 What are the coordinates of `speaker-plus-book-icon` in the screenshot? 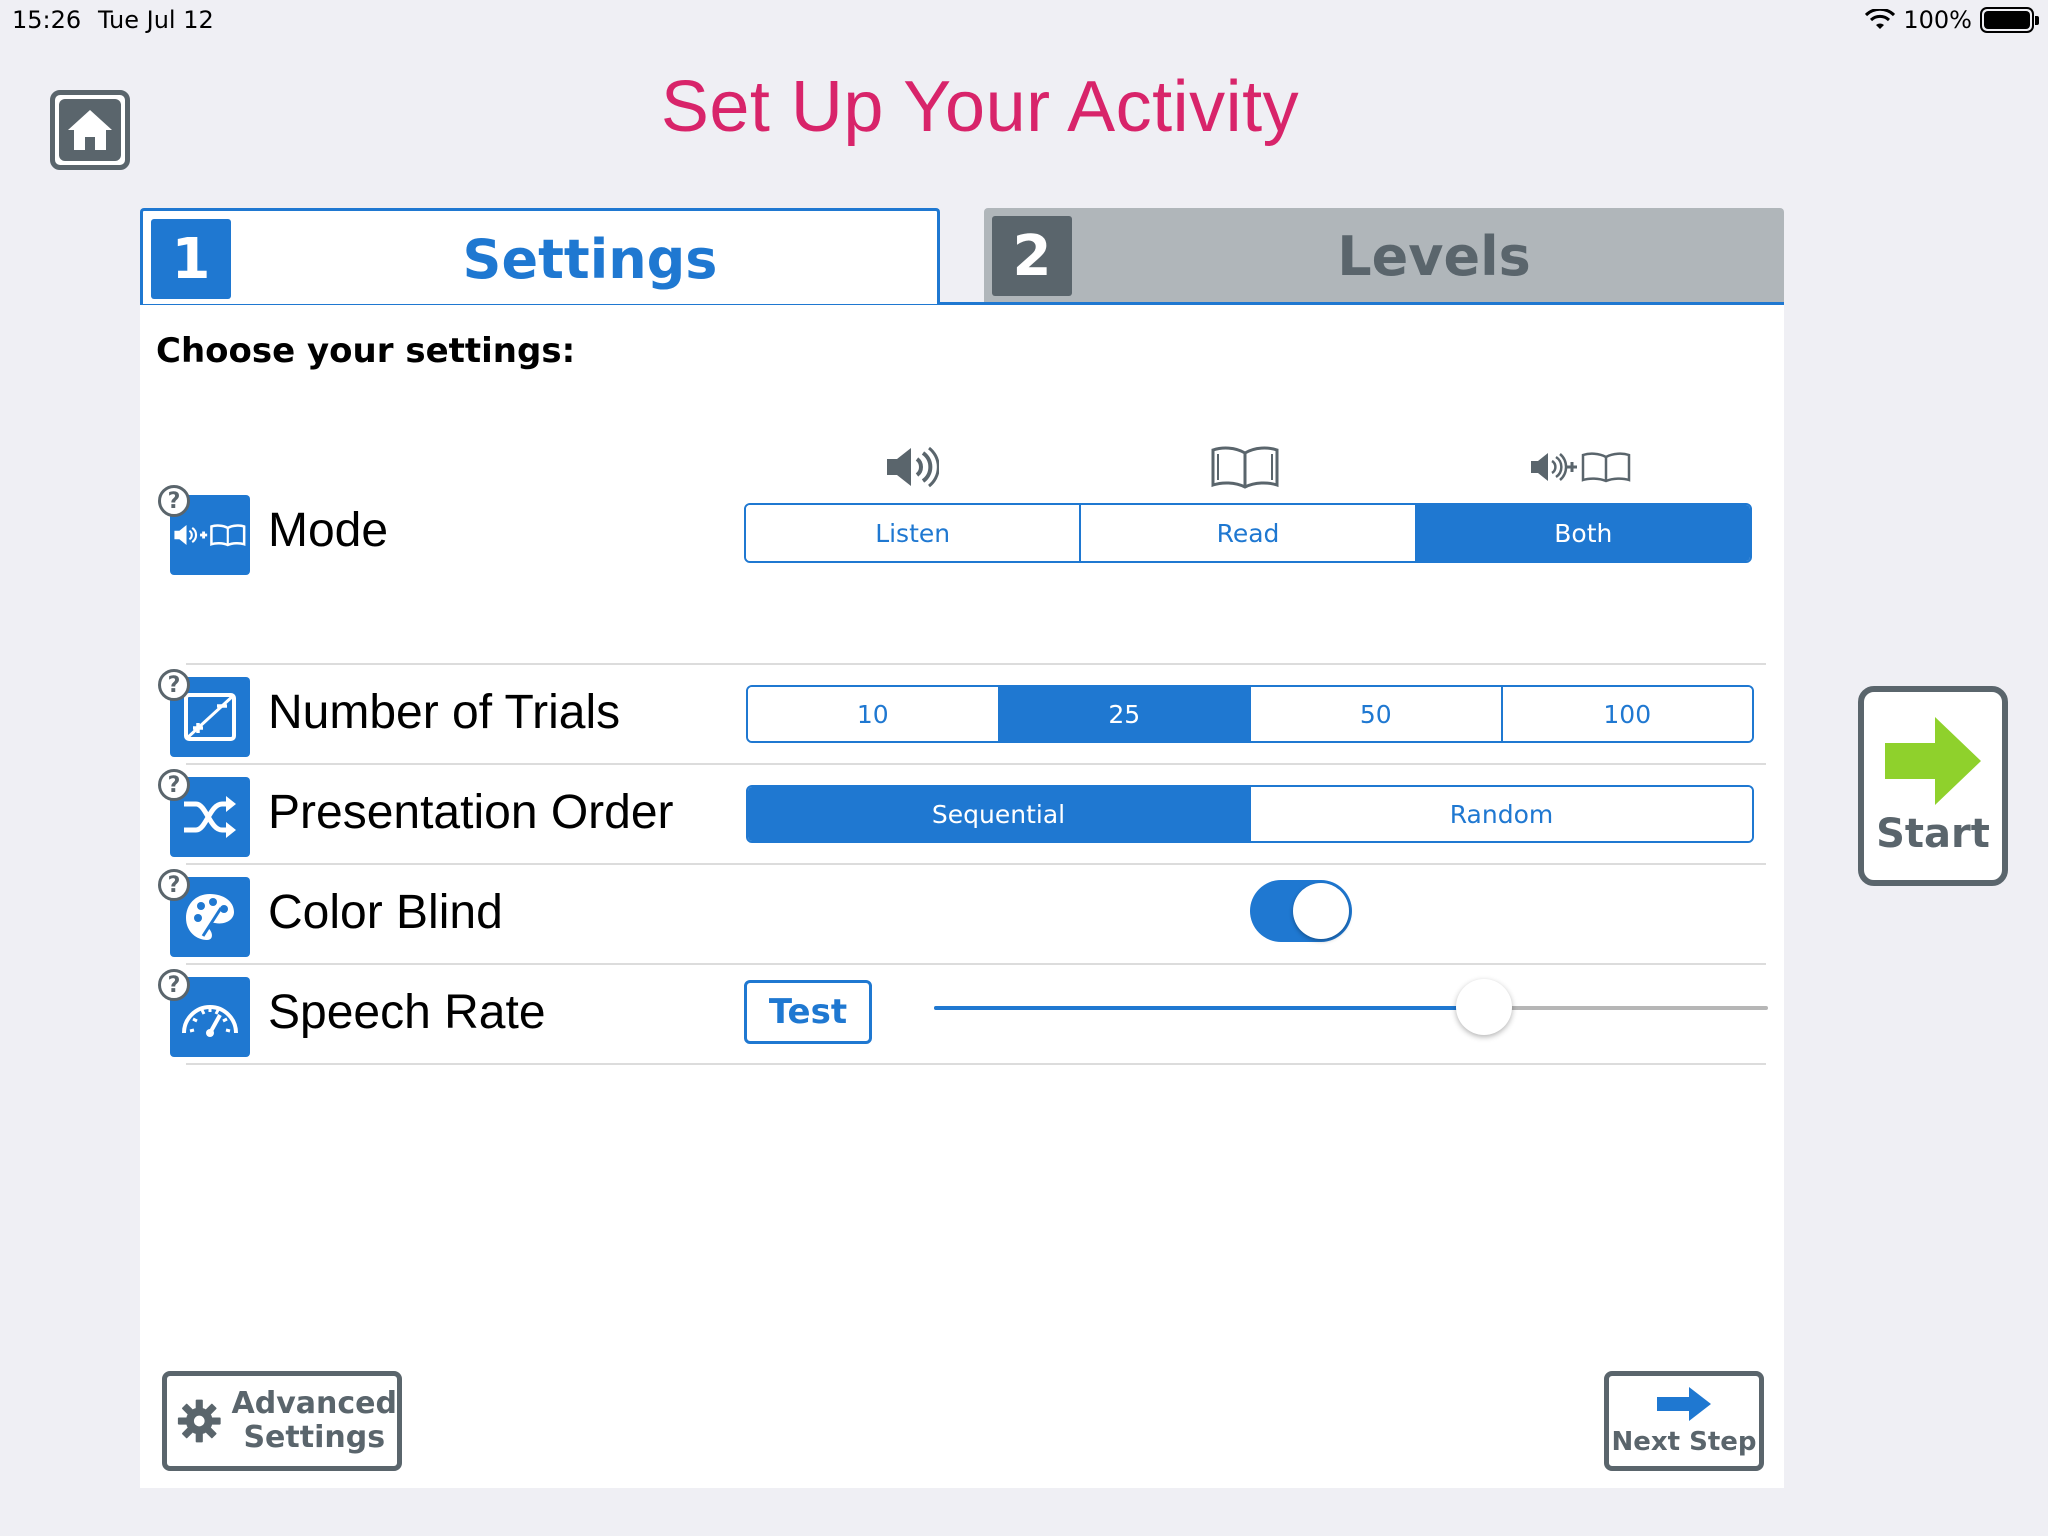 It's located at (1581, 467).